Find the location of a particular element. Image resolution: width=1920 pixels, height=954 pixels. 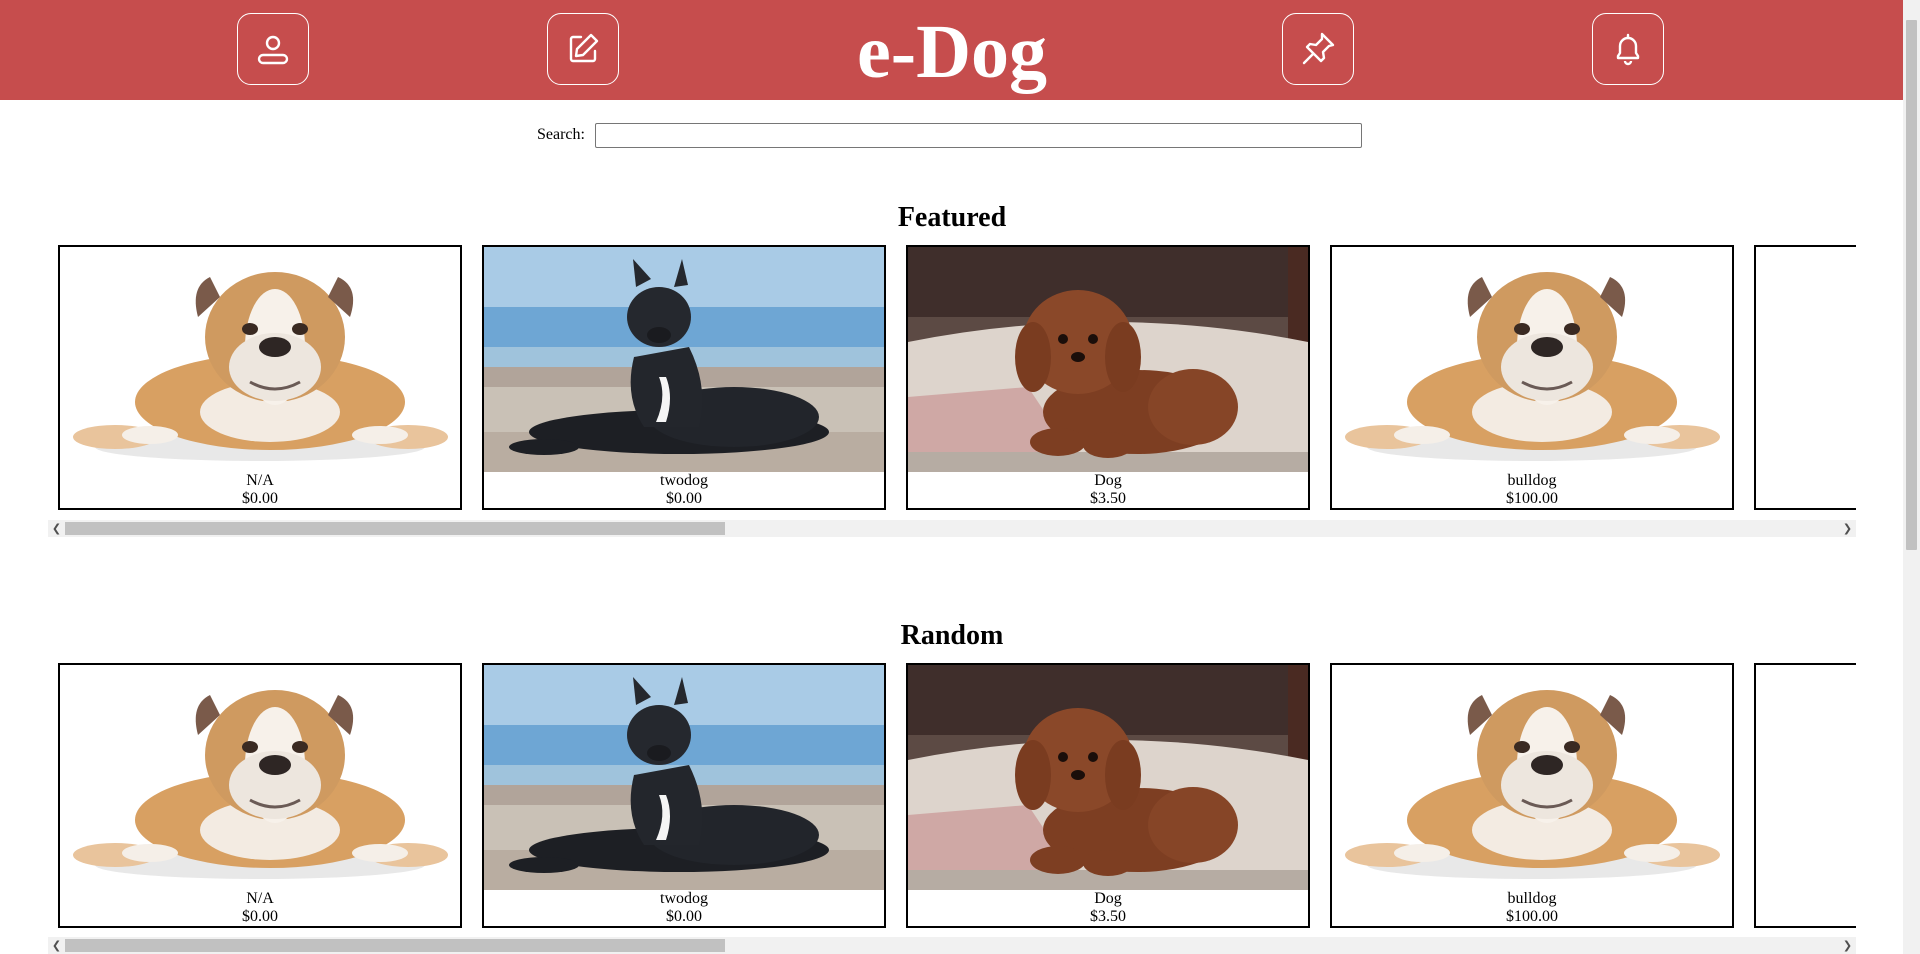

notifications-button is located at coordinates (1628, 49).